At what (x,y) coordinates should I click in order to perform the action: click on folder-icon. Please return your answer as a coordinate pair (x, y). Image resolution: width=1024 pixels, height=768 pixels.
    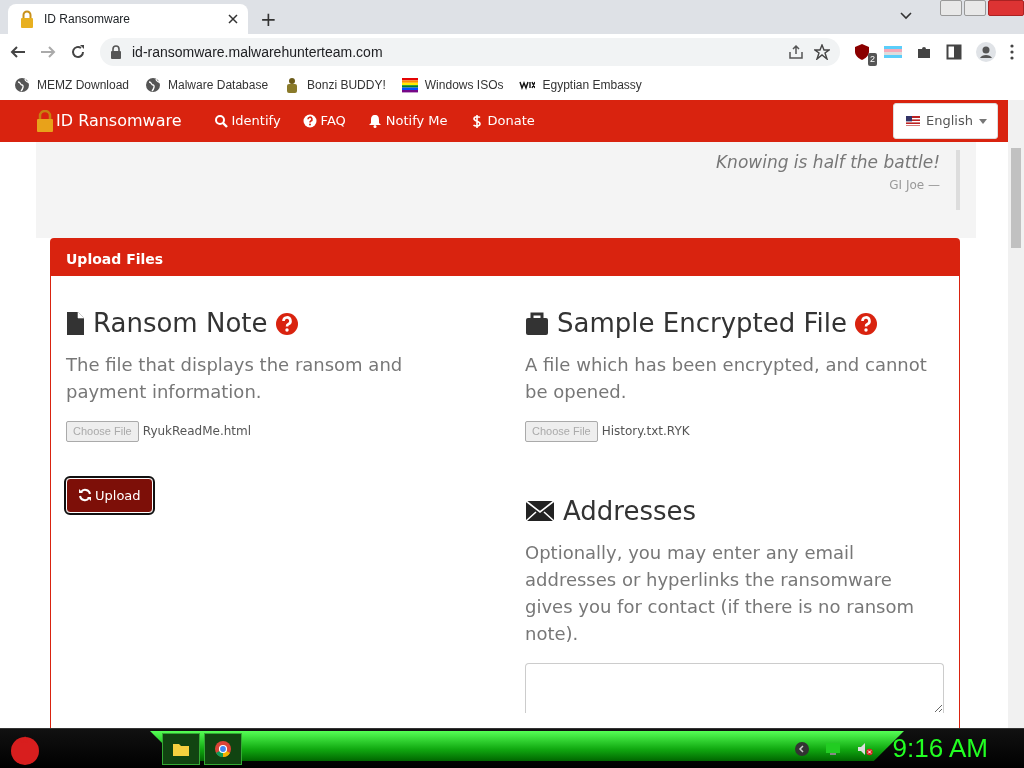
    Looking at the image, I should click on (181, 748).